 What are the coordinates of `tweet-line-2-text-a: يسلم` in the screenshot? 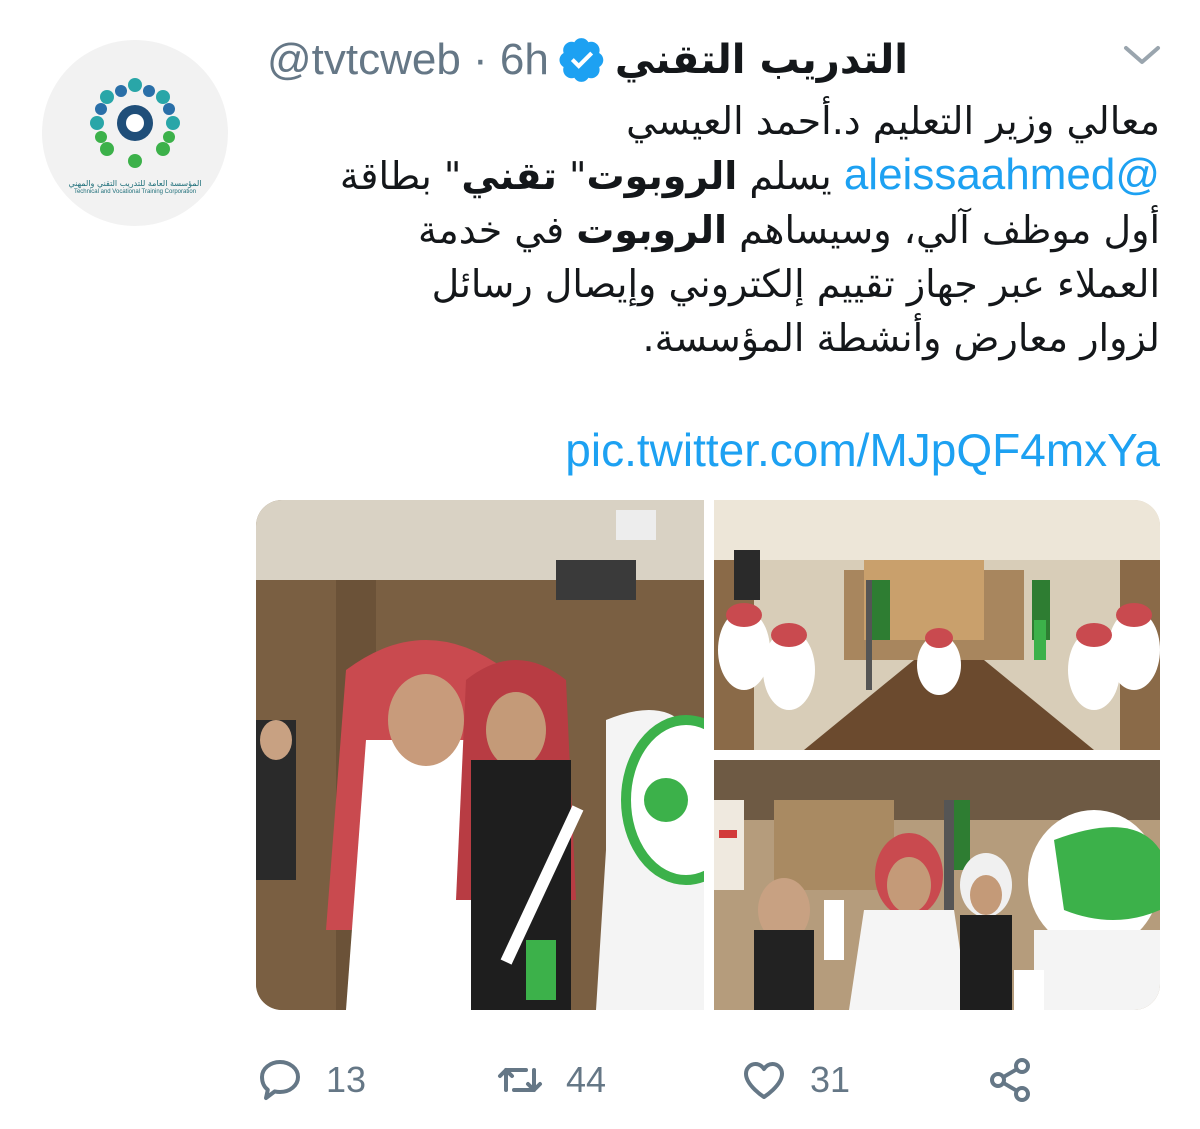 It's located at (790, 176).